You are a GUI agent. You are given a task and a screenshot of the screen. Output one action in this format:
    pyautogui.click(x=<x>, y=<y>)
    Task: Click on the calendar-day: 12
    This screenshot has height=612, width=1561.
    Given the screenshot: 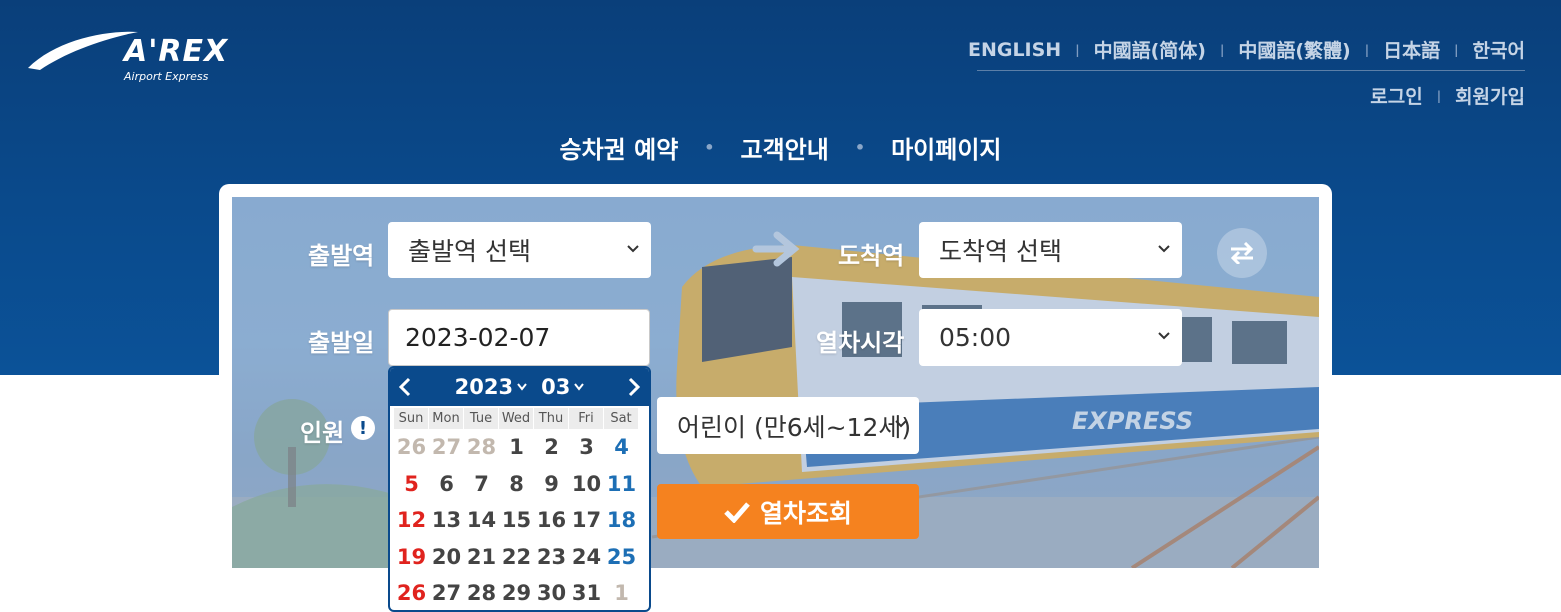 What is the action you would take?
    pyautogui.click(x=411, y=520)
    